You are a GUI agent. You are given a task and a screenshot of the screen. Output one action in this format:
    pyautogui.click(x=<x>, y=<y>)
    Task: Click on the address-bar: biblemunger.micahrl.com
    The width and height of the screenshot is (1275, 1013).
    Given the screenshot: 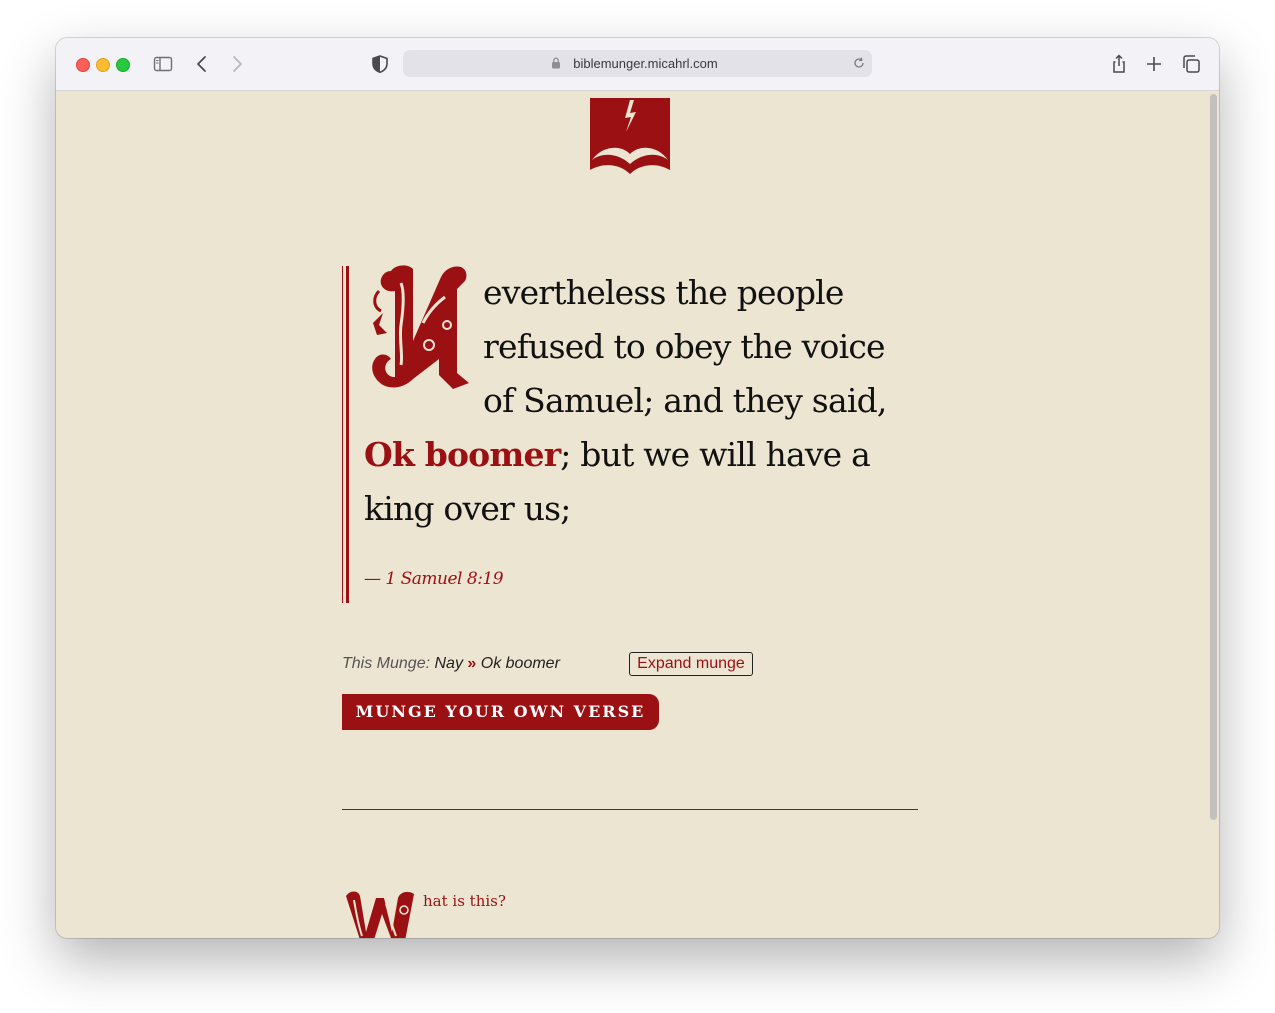 What is the action you would take?
    pyautogui.click(x=637, y=63)
    